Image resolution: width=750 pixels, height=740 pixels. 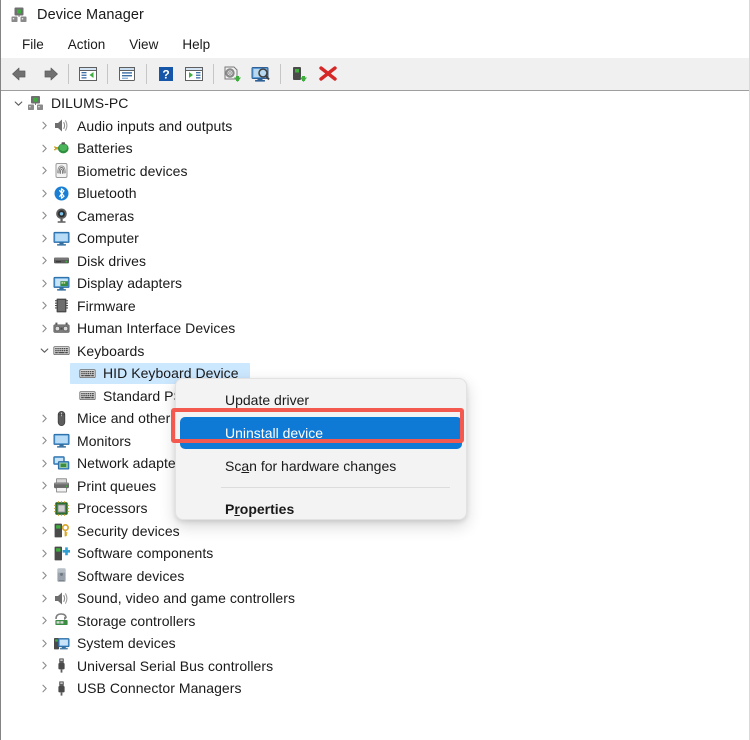 I want to click on tree-item: Human Interface Devices, so click(x=375, y=328).